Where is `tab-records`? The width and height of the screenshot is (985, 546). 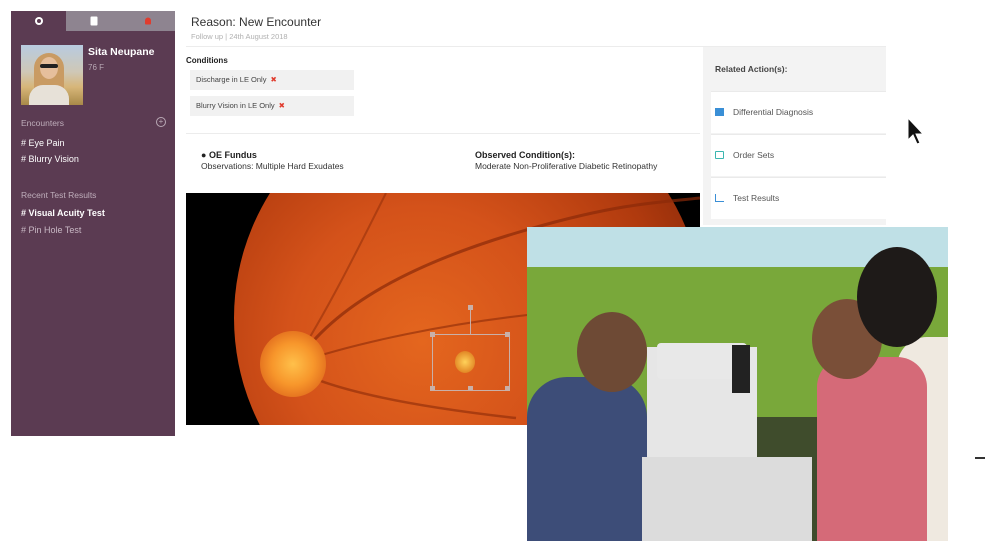 tab-records is located at coordinates (93, 21).